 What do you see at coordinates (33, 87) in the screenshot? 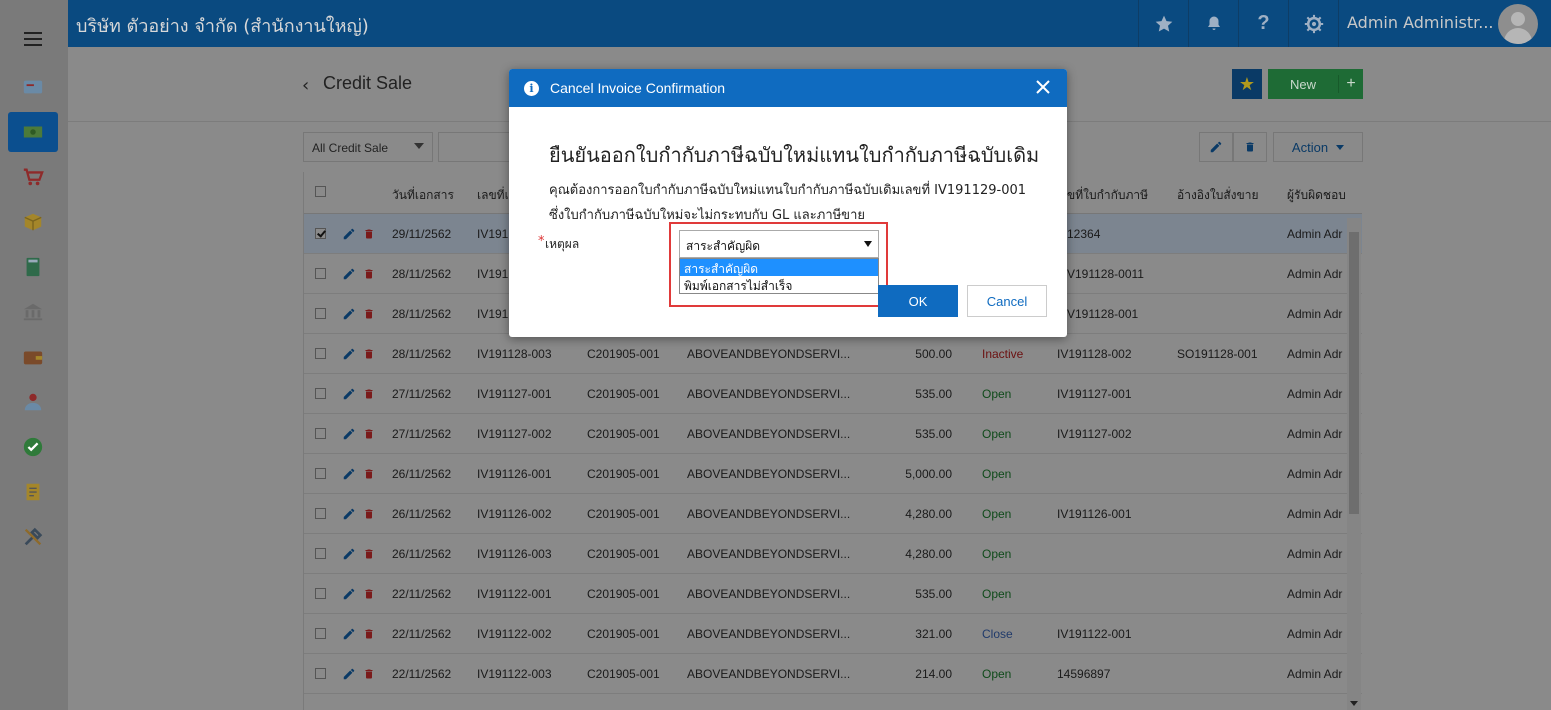
I see `sidebar-item-dashboard` at bounding box center [33, 87].